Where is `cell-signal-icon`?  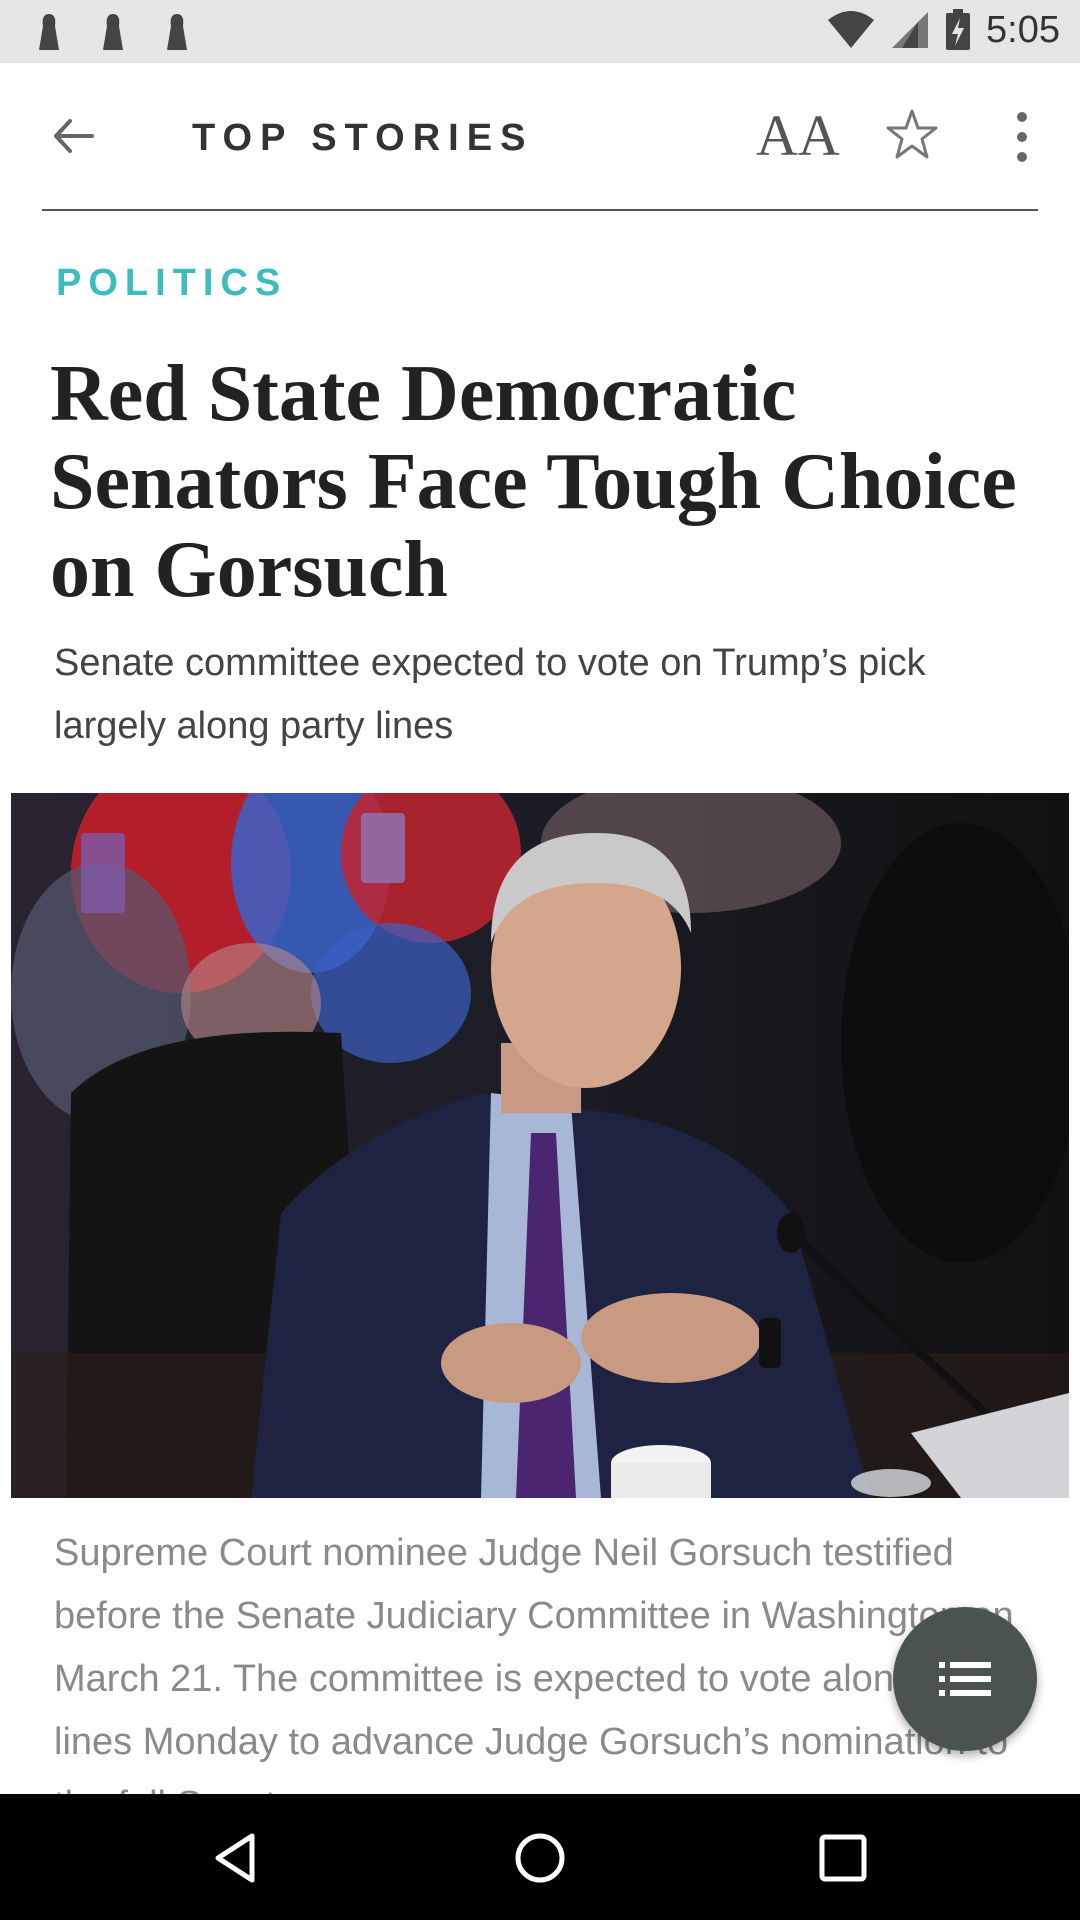 cell-signal-icon is located at coordinates (910, 30).